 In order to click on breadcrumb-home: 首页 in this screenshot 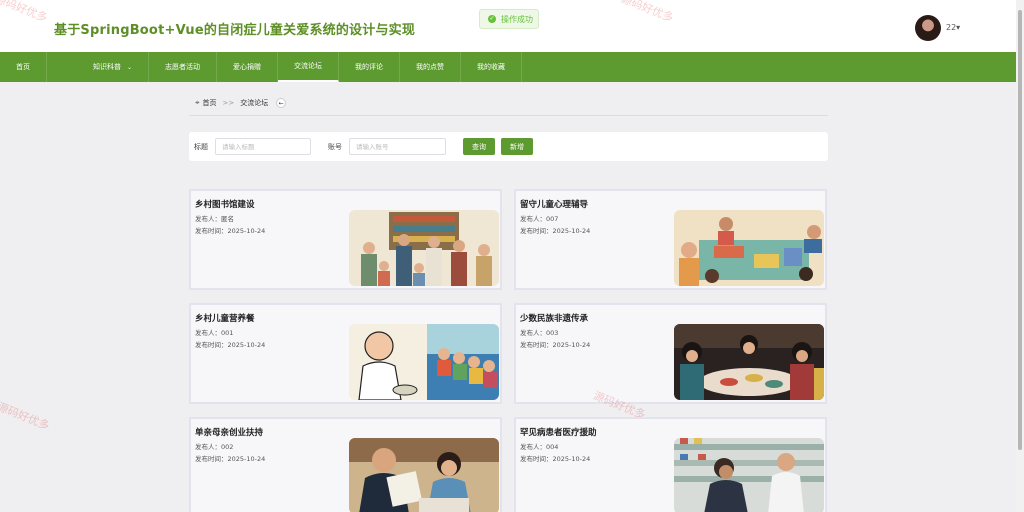, I will do `click(210, 103)`.